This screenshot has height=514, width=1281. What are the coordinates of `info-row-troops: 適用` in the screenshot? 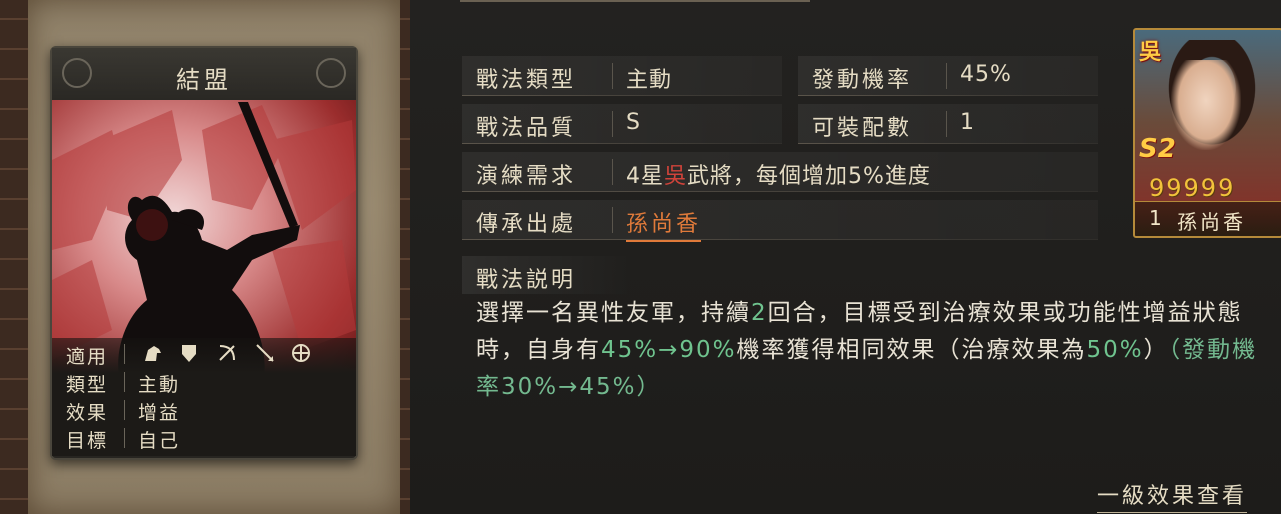 It's located at (204, 354).